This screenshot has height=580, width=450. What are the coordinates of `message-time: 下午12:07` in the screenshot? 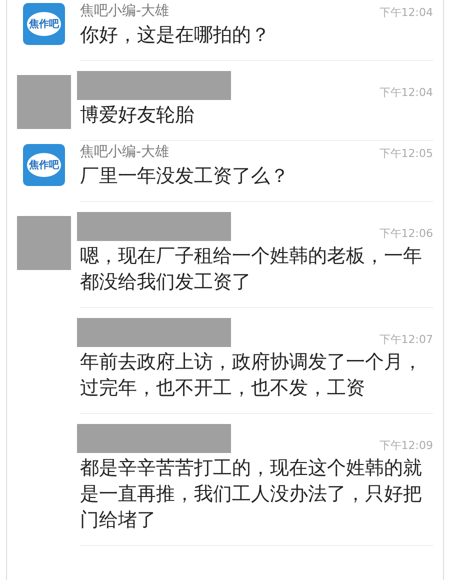 It's located at (406, 339).